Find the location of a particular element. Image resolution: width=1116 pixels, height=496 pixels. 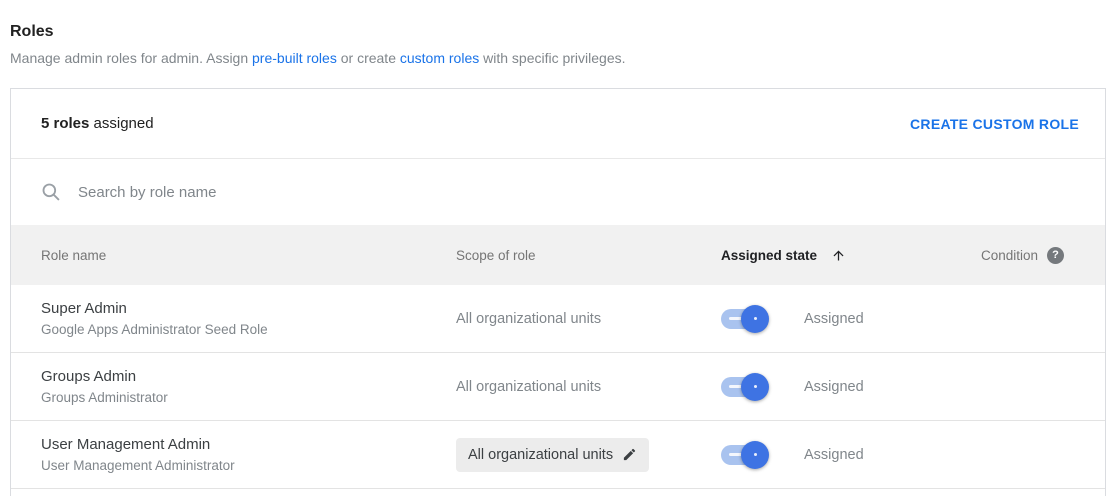

role-description: User Management Administrator is located at coordinates (138, 465).